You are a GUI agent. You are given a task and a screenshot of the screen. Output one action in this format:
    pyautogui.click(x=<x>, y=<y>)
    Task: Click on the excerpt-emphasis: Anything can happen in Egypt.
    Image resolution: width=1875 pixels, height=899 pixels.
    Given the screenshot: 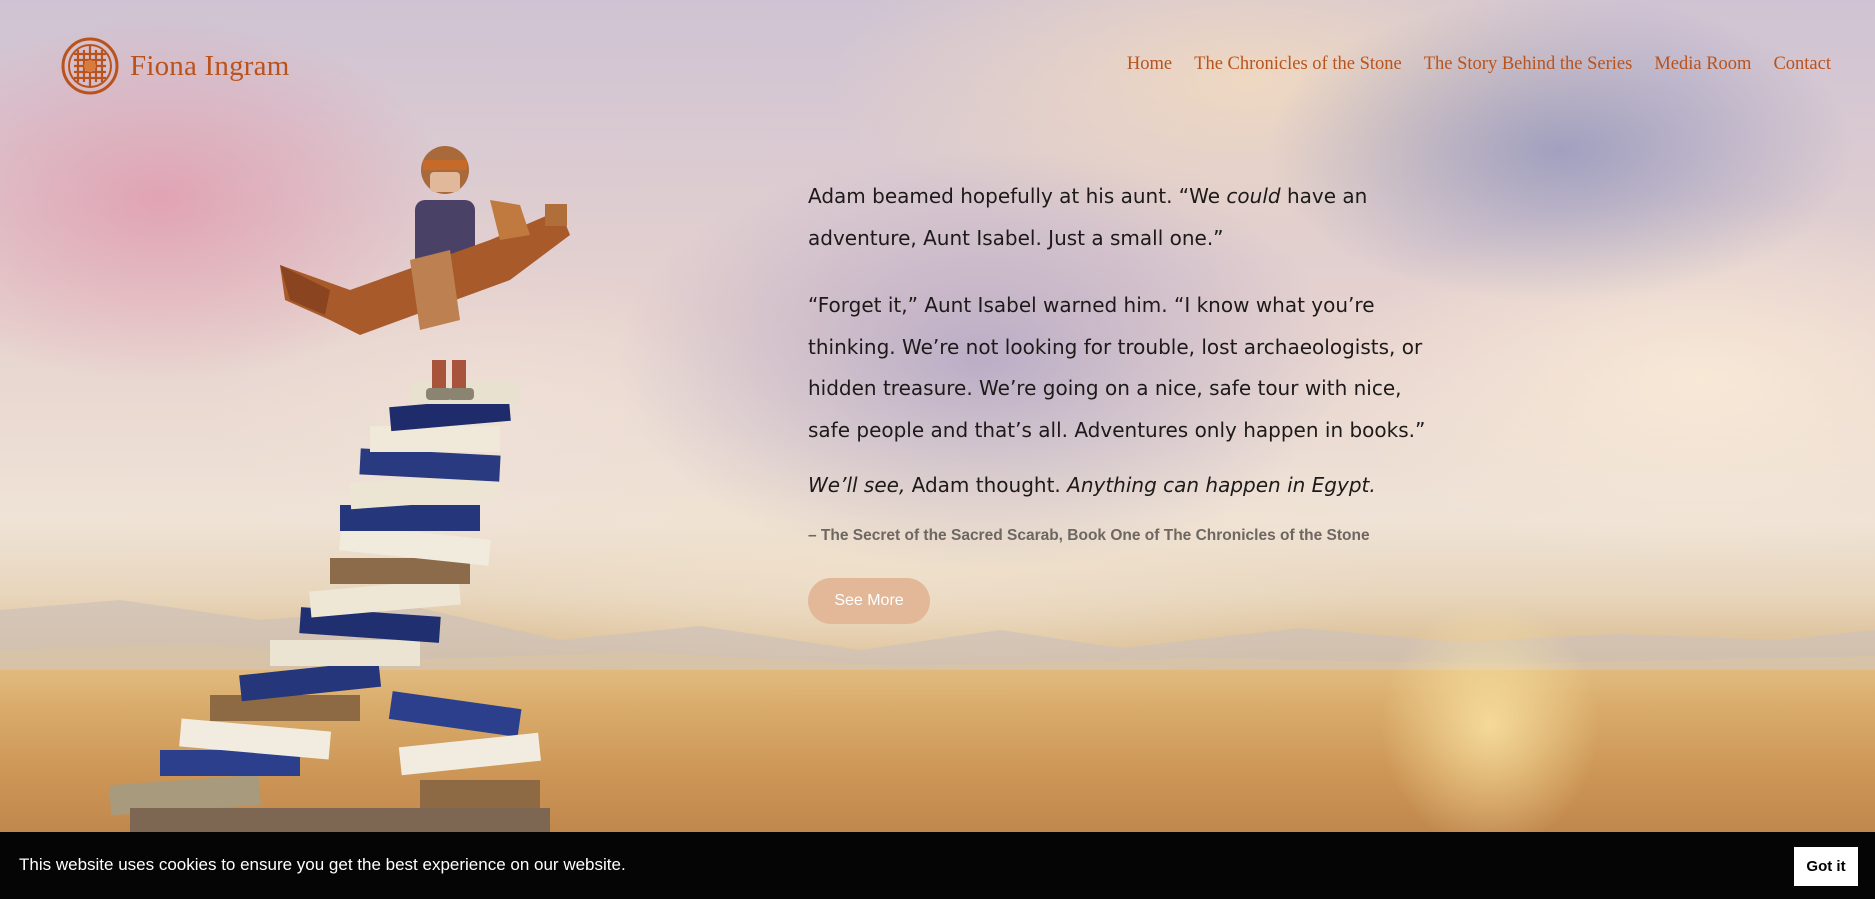 What is the action you would take?
    pyautogui.click(x=1221, y=485)
    